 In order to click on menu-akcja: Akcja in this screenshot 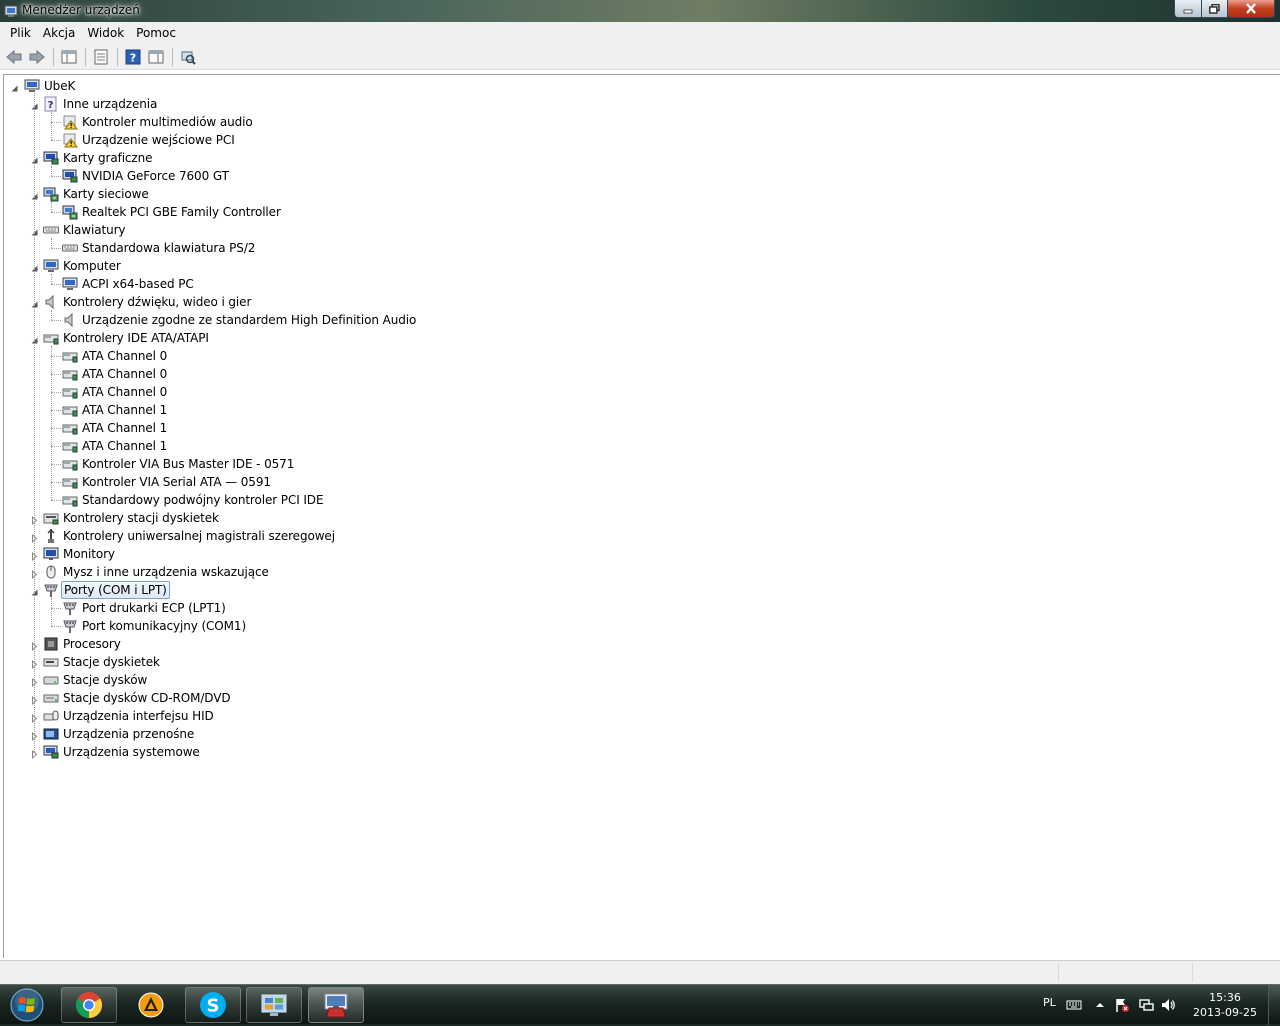, I will do `click(59, 33)`.